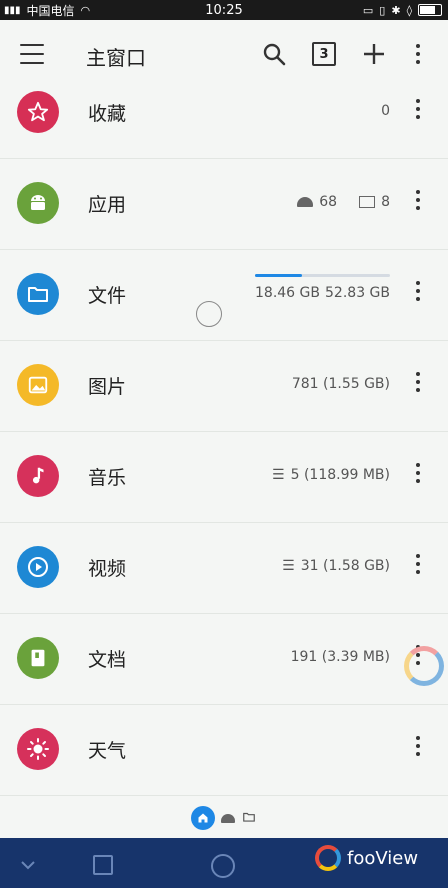 The height and width of the screenshot is (888, 448). Describe the element at coordinates (224, 568) in the screenshot. I see `list-item-videos: 视频 ☰ 31 (1.58 GB)` at that location.